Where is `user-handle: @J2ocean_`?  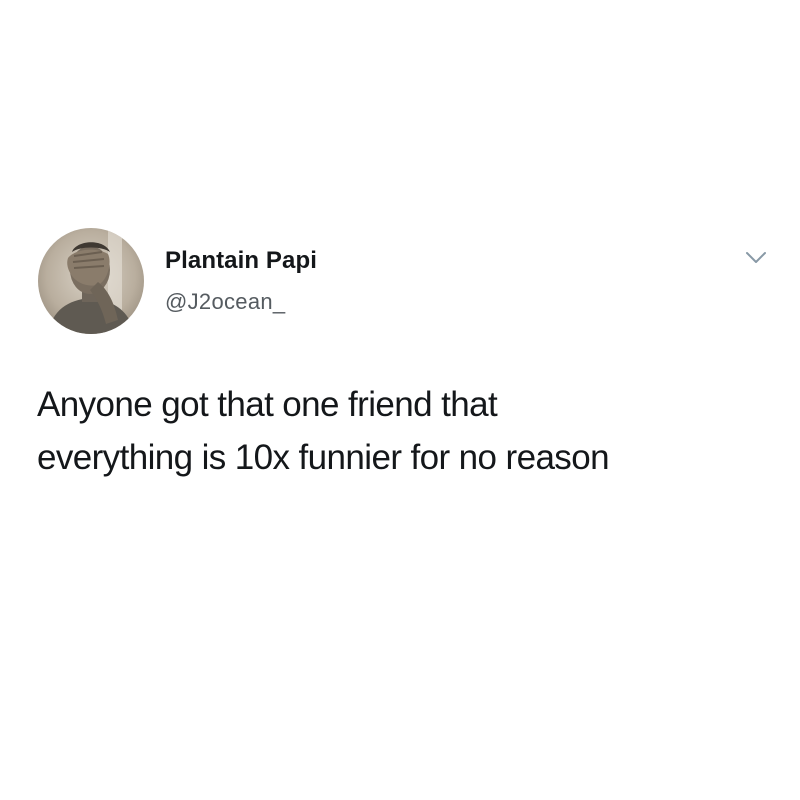
user-handle: @J2ocean_ is located at coordinates (225, 302).